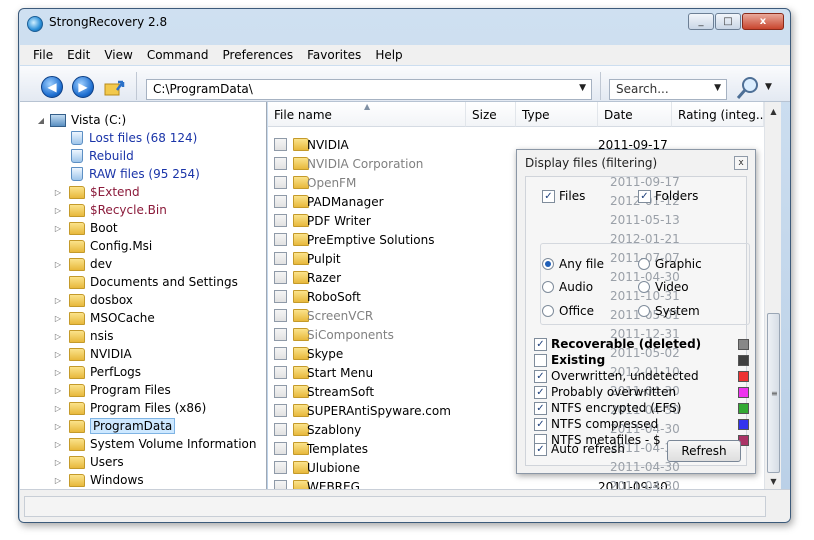 The width and height of the screenshot is (814, 540). I want to click on menu-preferences: Preferences, so click(258, 55).